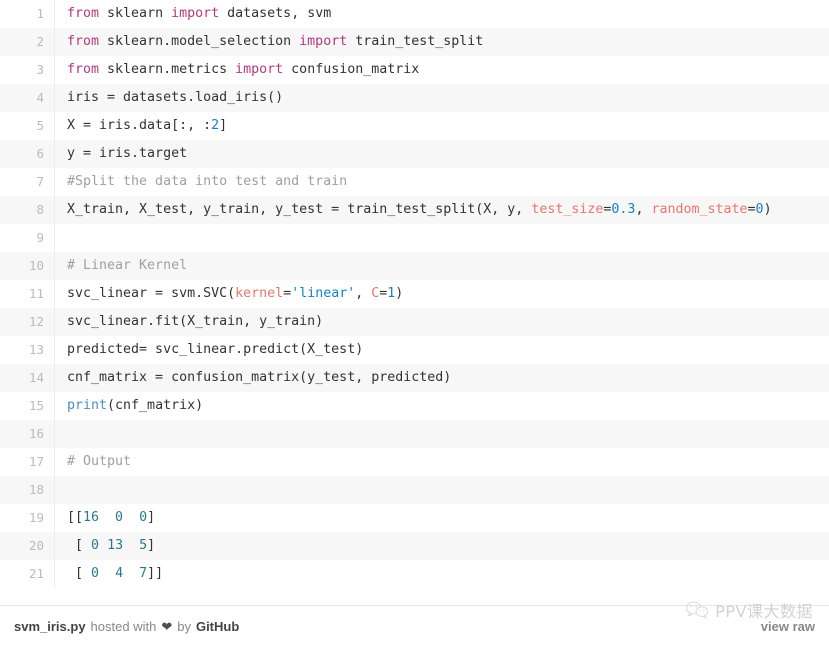 The width and height of the screenshot is (829, 647). Describe the element at coordinates (27, 378) in the screenshot. I see `line-number: 14` at that location.